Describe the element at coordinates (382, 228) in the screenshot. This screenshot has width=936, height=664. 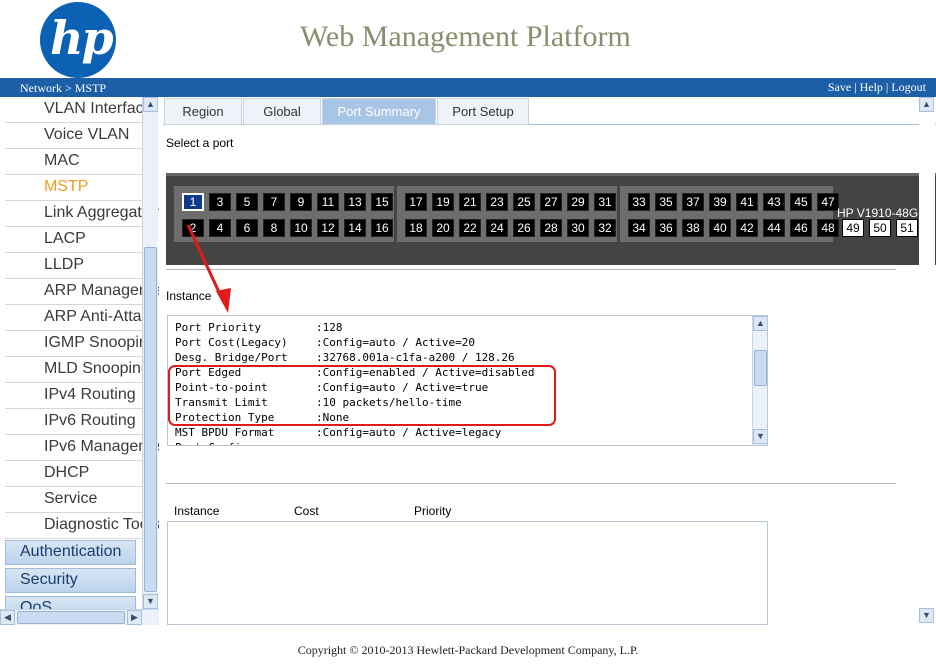
I see `port-16: 16` at that location.